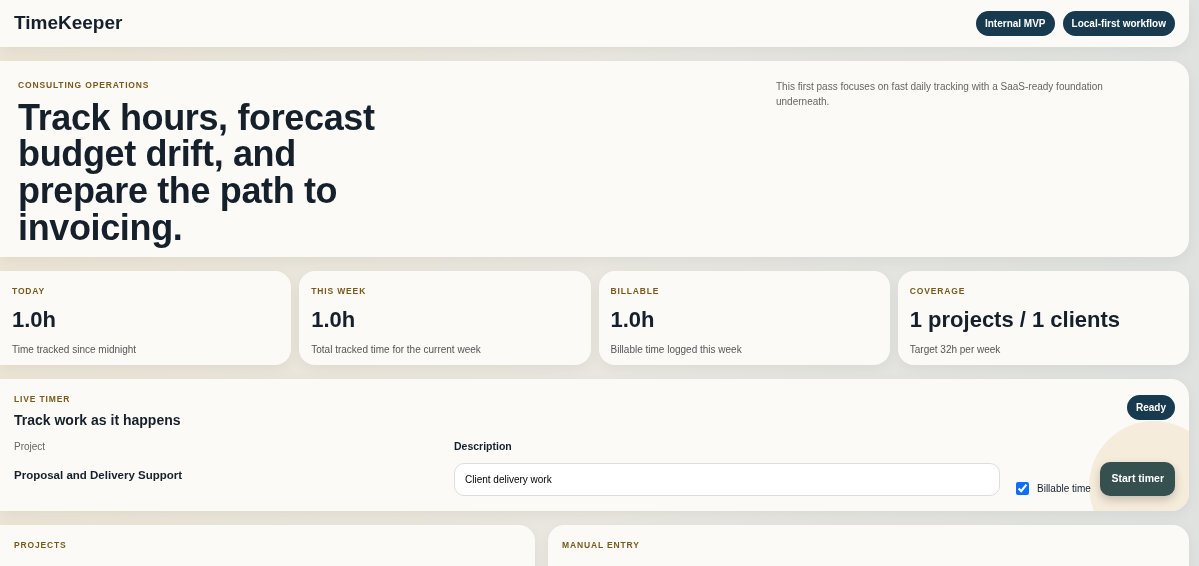 This screenshot has height=566, width=1199. I want to click on app-title: TimeKeeper, so click(68, 23).